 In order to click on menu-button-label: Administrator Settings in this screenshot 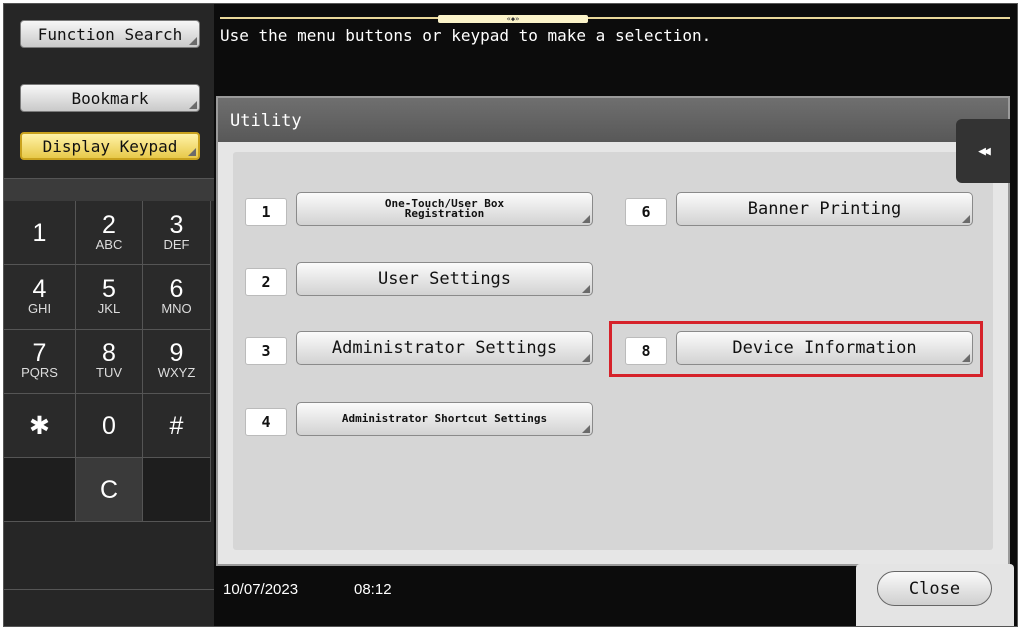, I will do `click(444, 348)`.